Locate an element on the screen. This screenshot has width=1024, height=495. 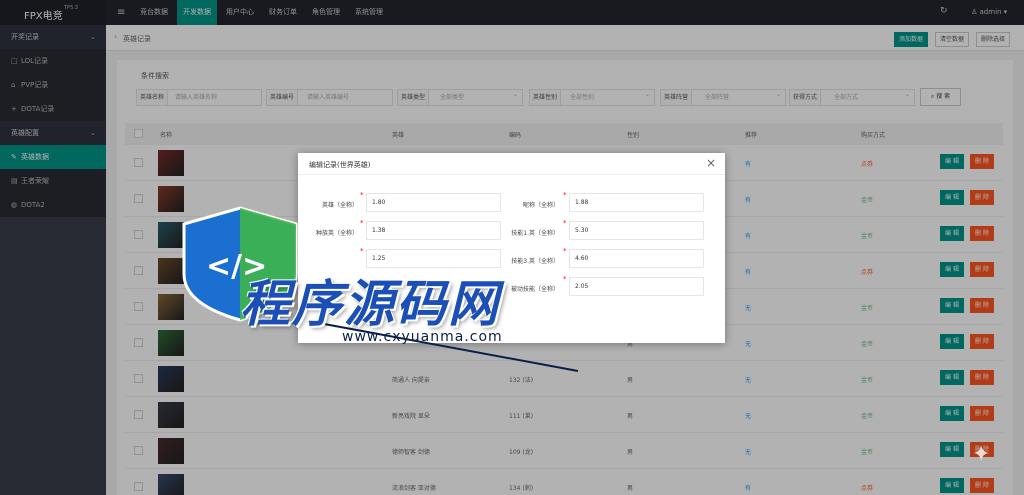
watermark-url: www.cxyuanma.com is located at coordinates (422, 337).